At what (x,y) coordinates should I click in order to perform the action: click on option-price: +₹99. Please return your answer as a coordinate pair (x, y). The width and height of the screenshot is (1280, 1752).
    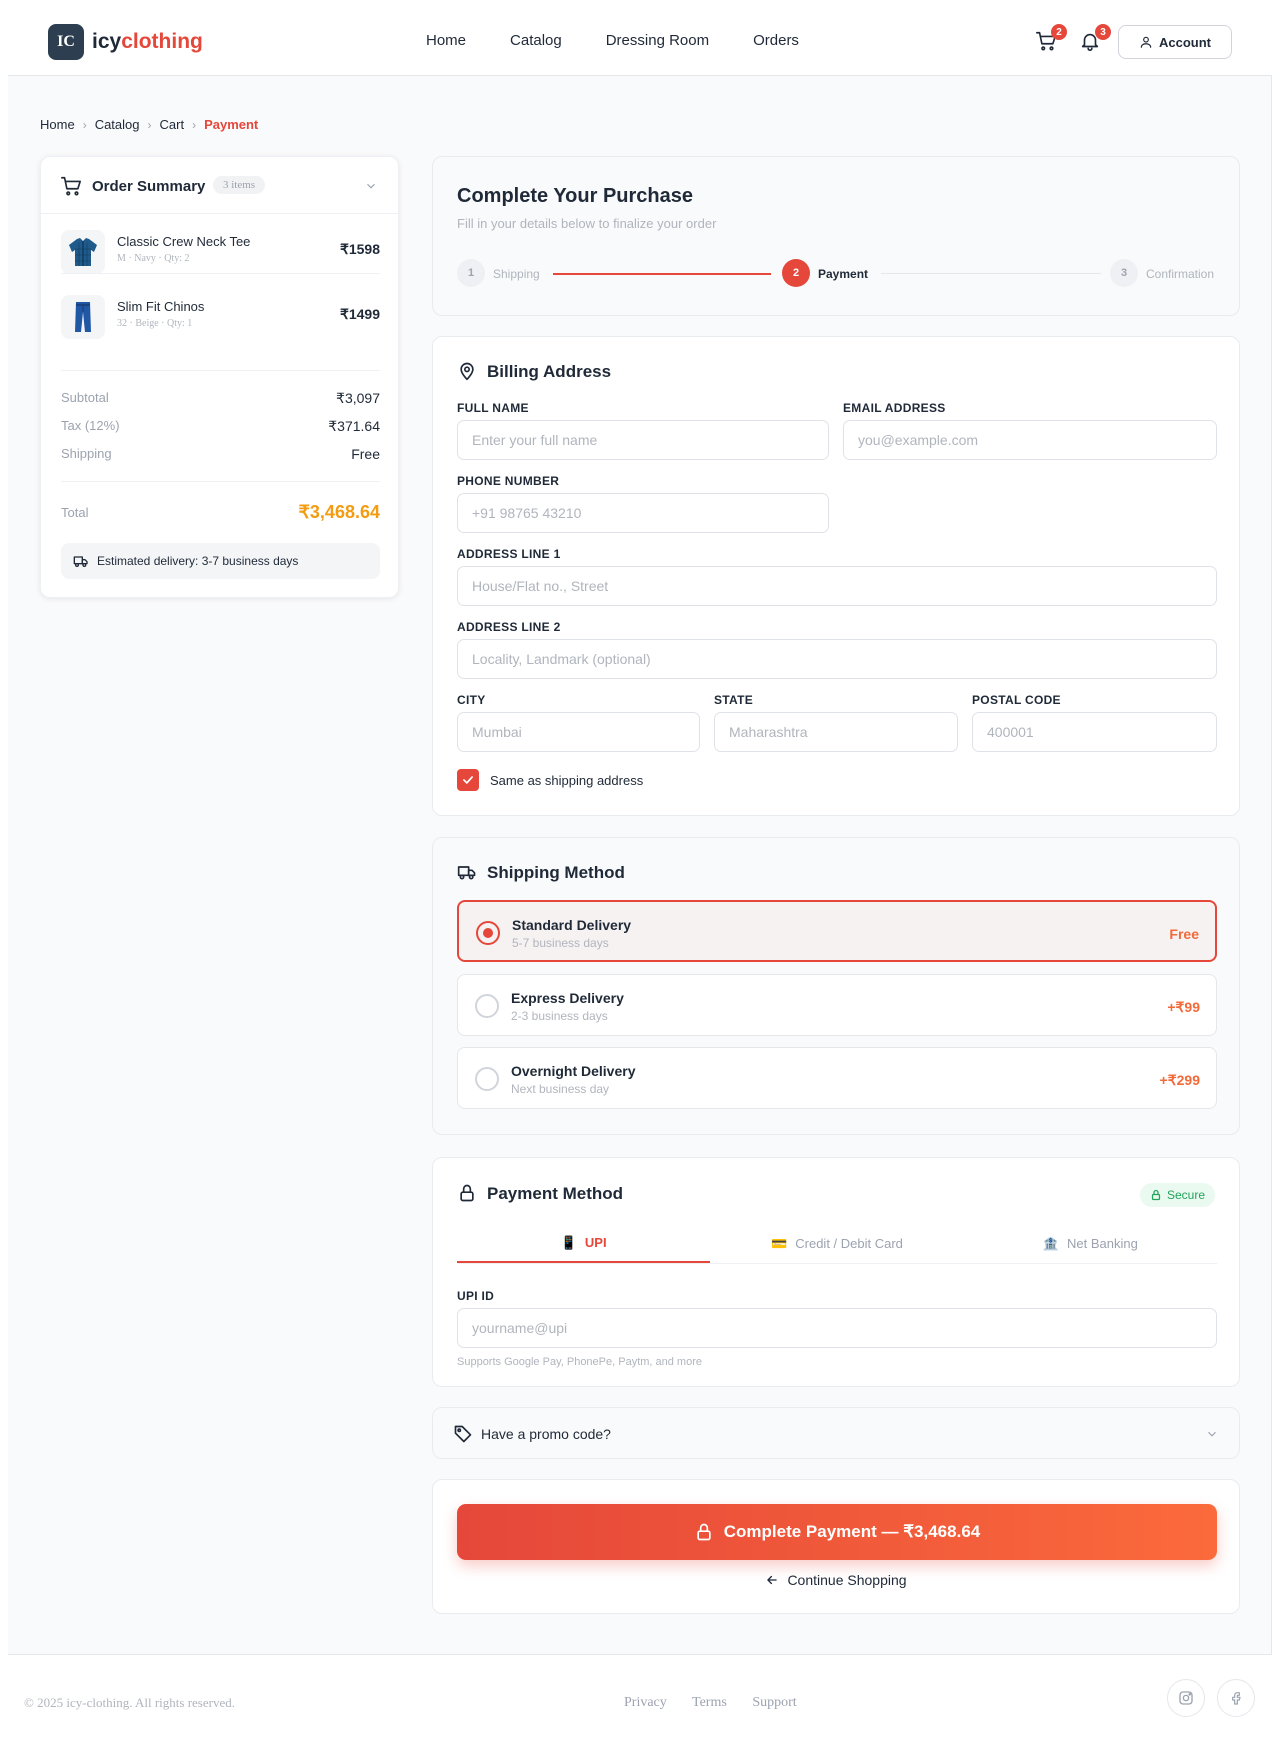
    Looking at the image, I should click on (1183, 1007).